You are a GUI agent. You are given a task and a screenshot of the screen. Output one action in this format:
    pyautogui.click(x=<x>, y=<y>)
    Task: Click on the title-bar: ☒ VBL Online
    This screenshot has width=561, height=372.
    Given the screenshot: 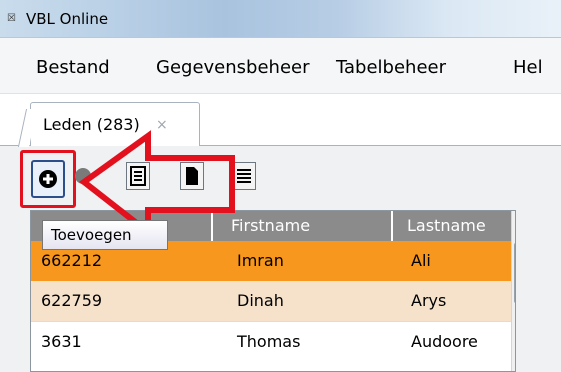 What is the action you would take?
    pyautogui.click(x=280, y=19)
    